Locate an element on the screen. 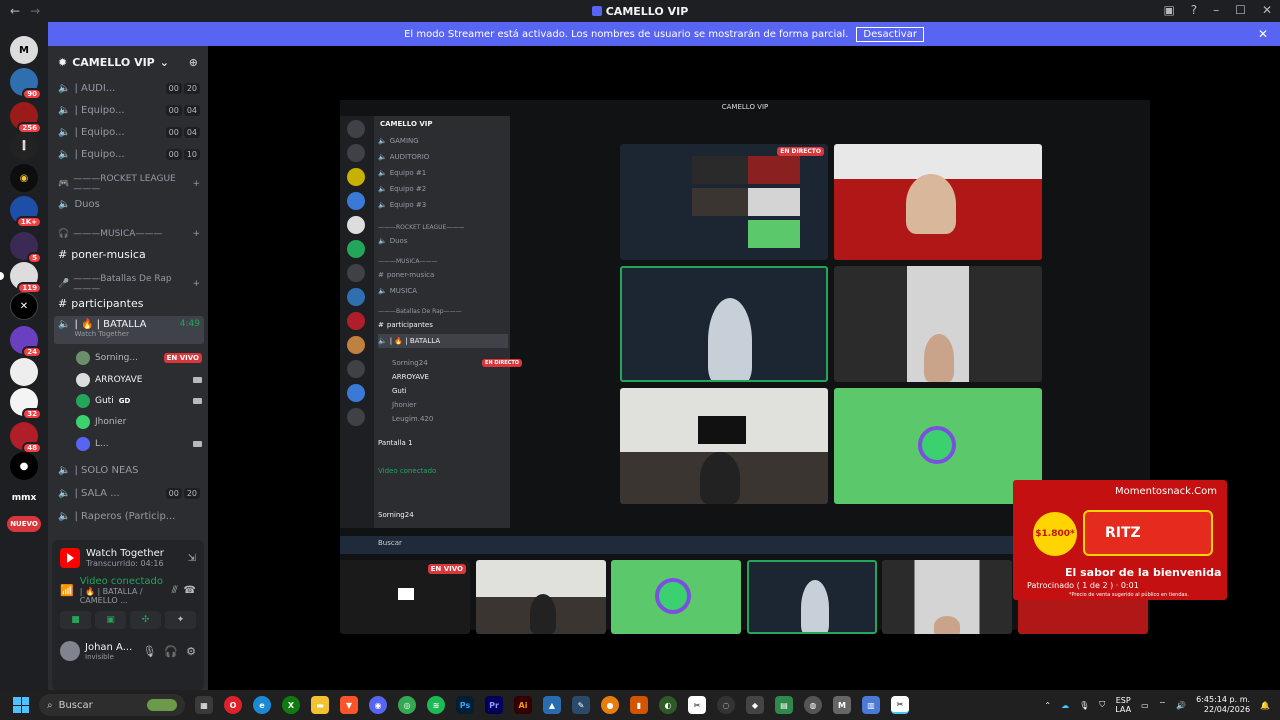 The image size is (1280, 720). app-icon: ◌ is located at coordinates (726, 705).